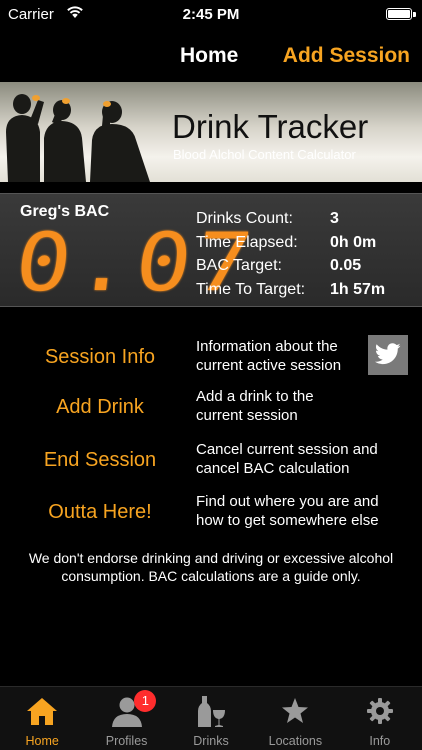 Image resolution: width=422 pixels, height=750 pixels. I want to click on clock: 2:45 PM, so click(211, 14).